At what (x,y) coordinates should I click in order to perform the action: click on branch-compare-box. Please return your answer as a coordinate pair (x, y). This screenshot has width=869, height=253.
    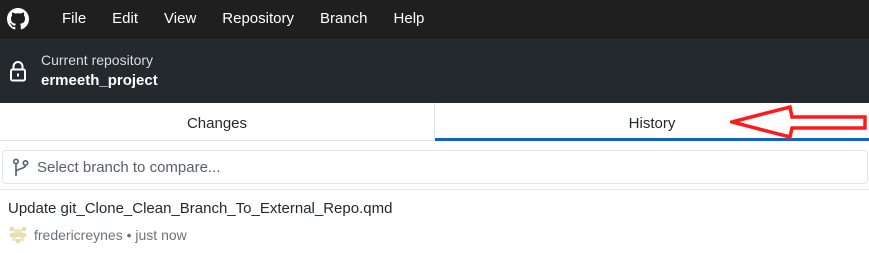
    Looking at the image, I should click on (435, 167).